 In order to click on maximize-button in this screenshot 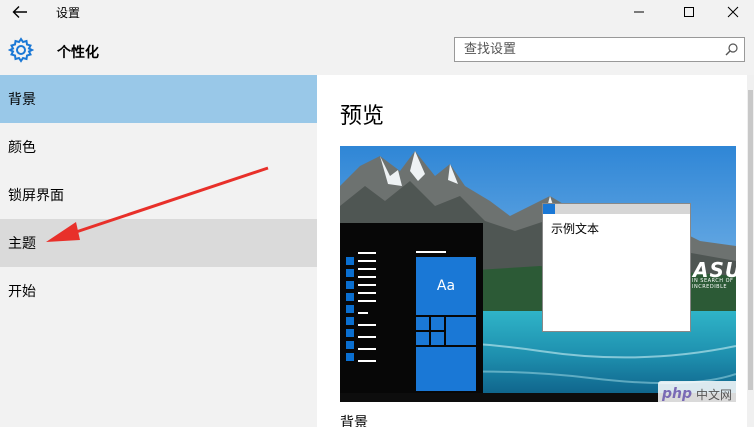, I will do `click(689, 12)`.